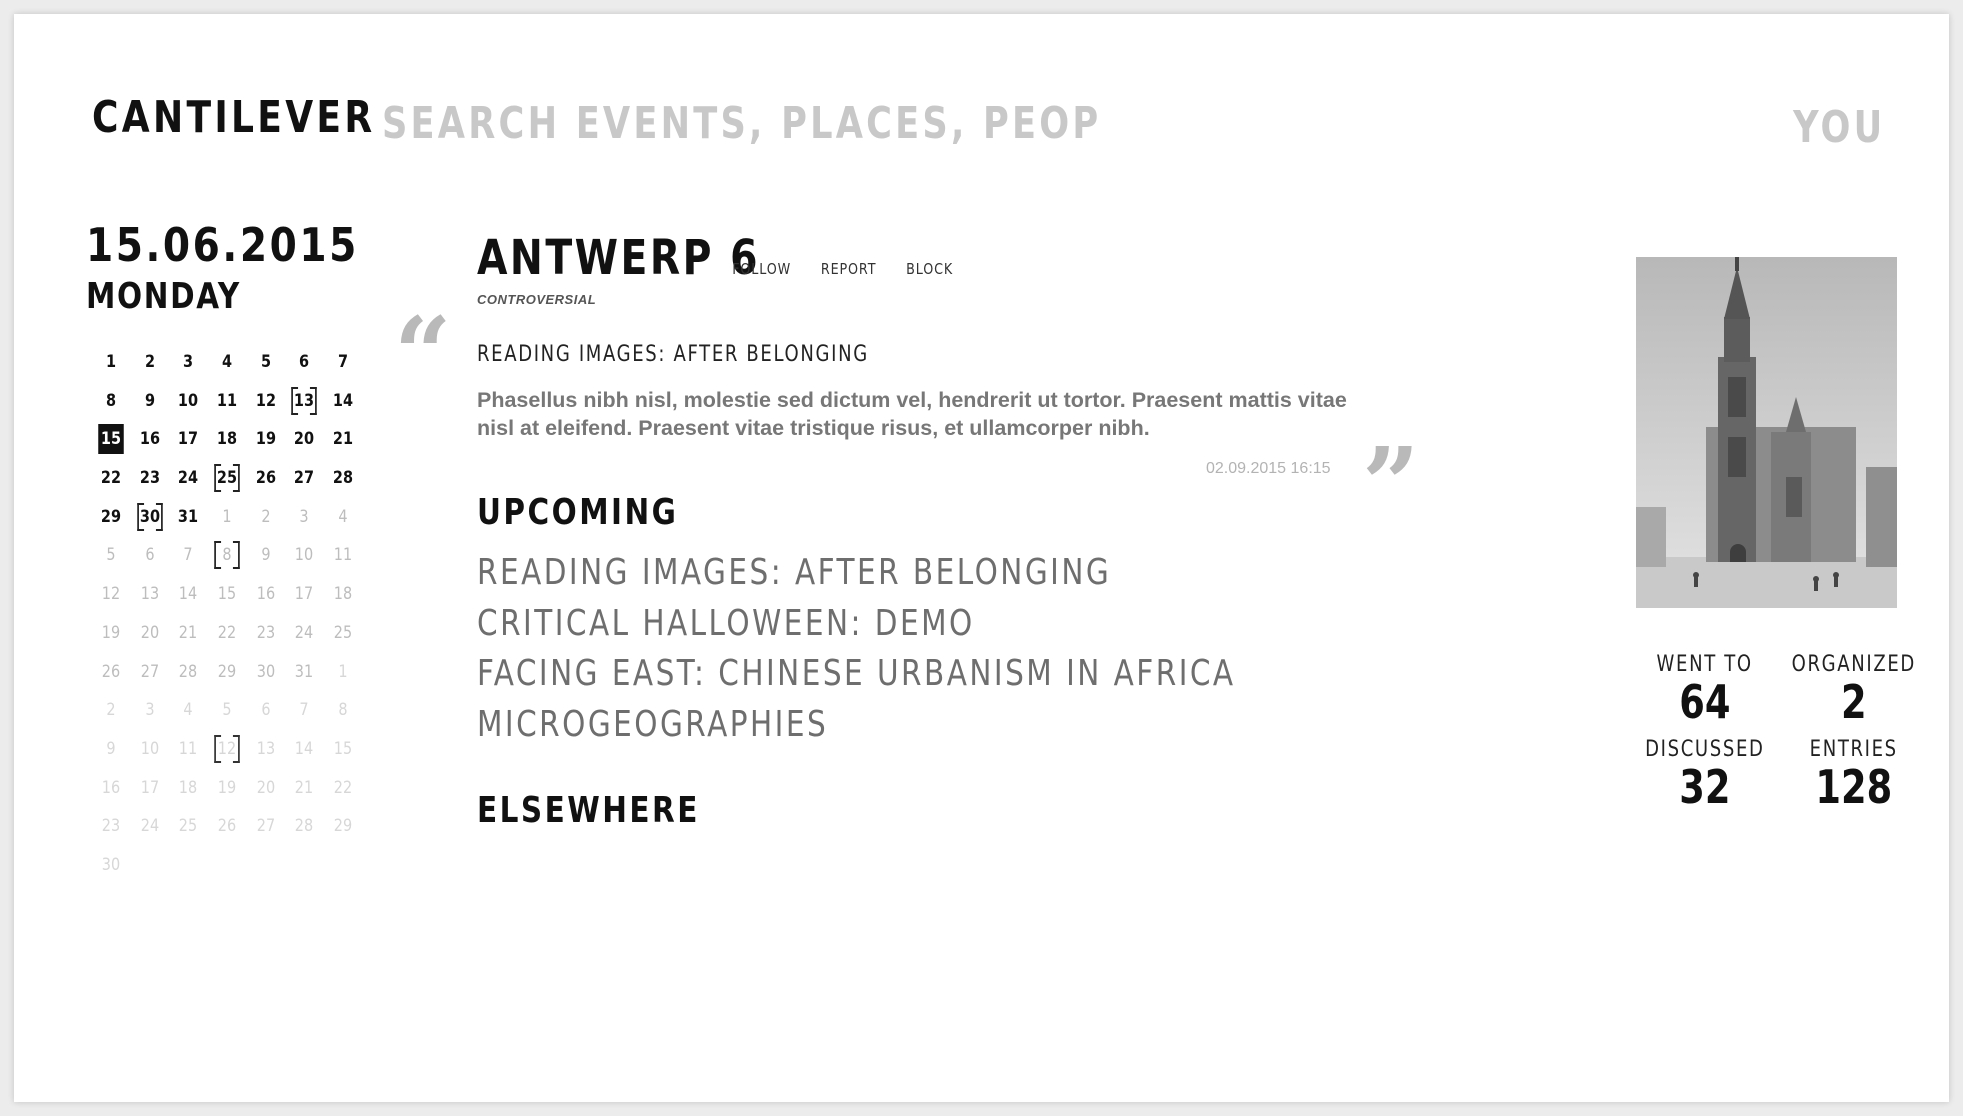 The height and width of the screenshot is (1116, 1963). I want to click on app-logo: CANTILEVER, so click(233, 117).